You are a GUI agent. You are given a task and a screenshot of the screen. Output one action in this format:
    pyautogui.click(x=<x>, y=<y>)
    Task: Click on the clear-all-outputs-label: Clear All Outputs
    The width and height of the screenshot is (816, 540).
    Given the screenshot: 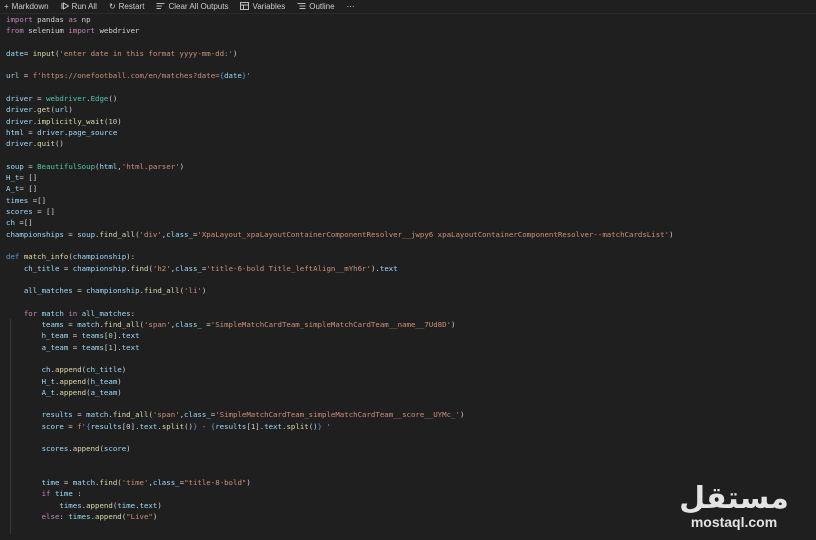 What is the action you would take?
    pyautogui.click(x=198, y=6)
    